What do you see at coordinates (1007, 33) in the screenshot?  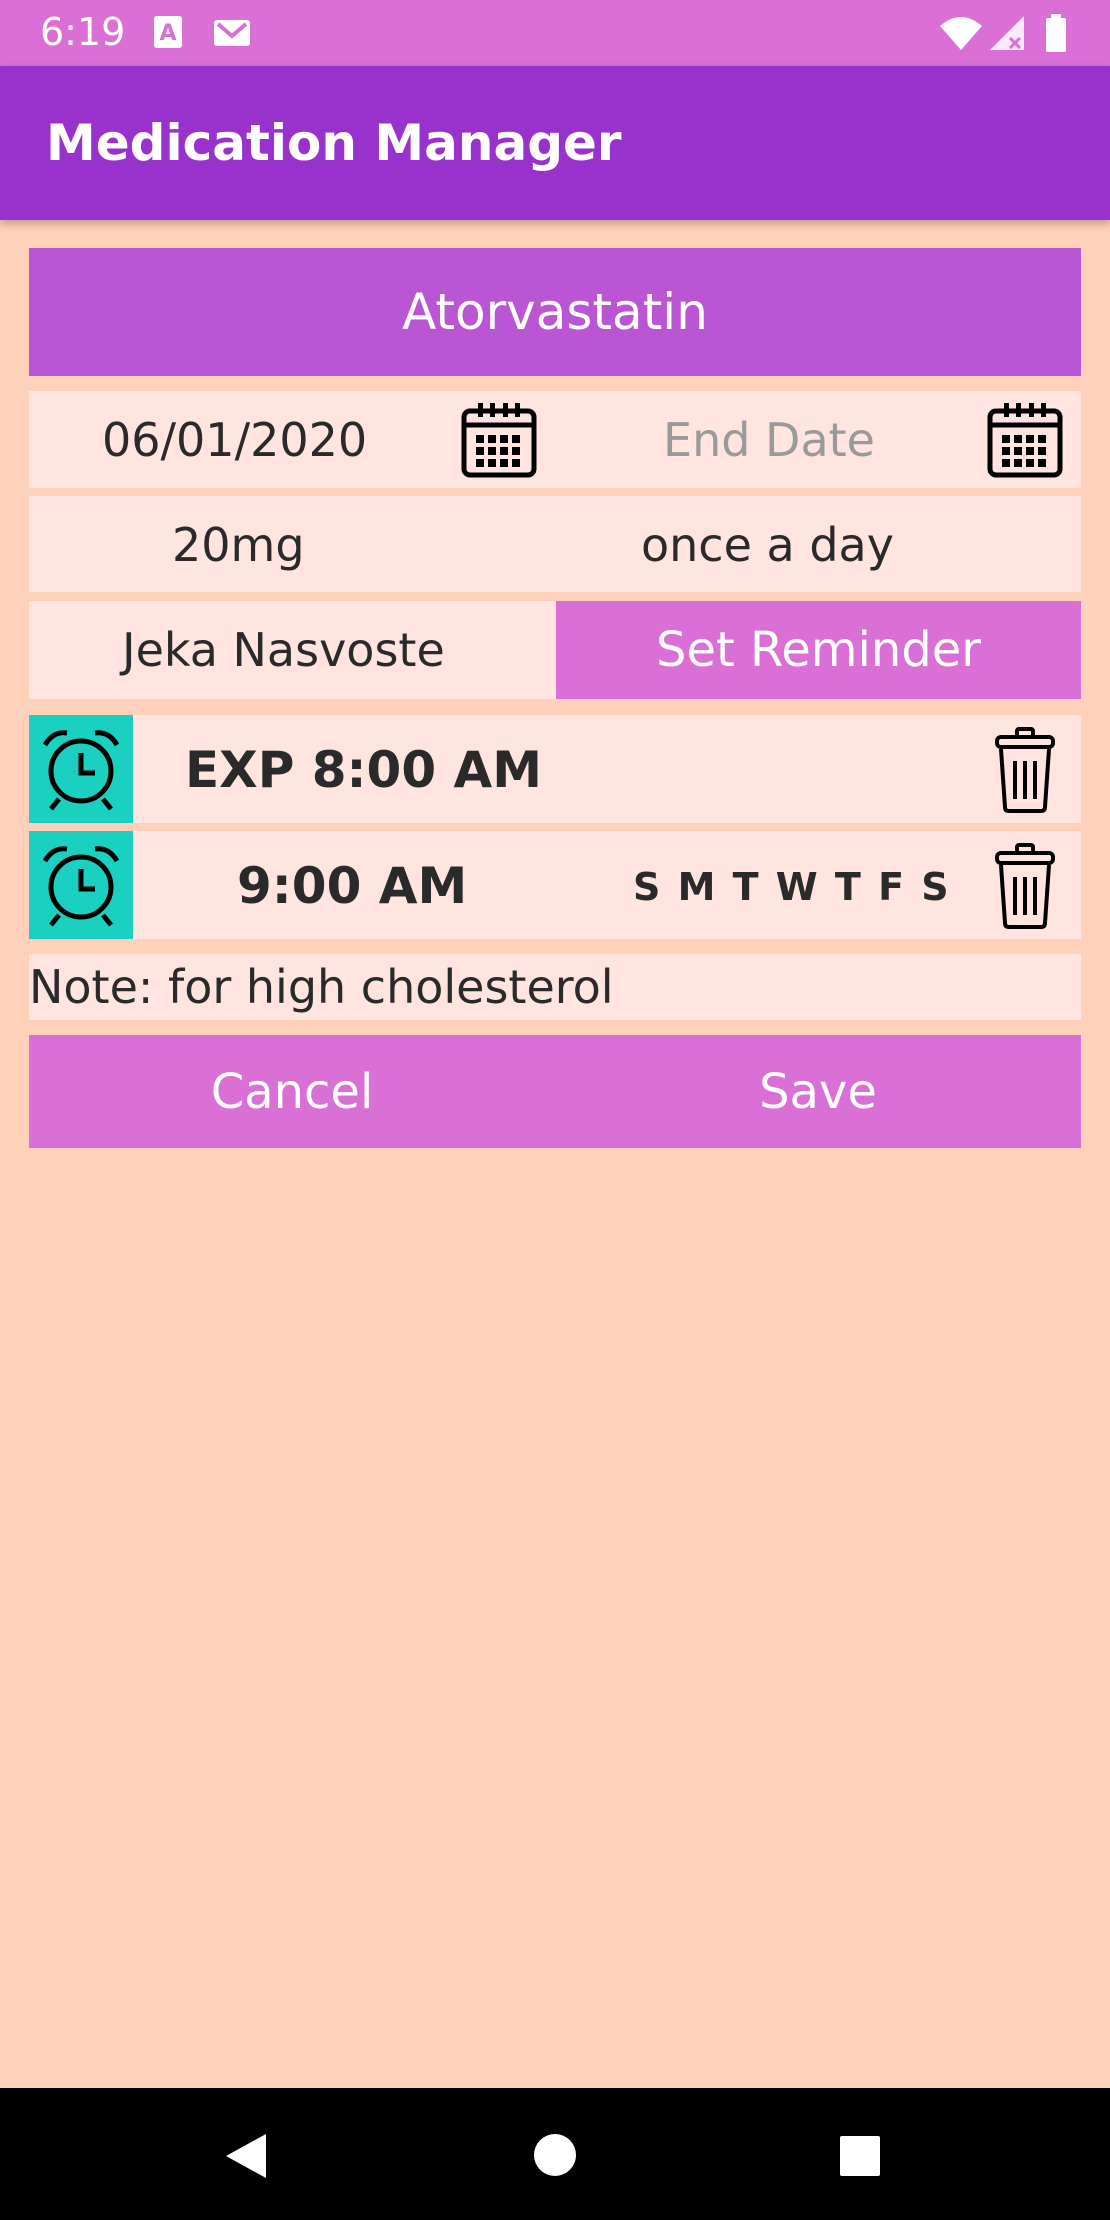 I see `signal-icon` at bounding box center [1007, 33].